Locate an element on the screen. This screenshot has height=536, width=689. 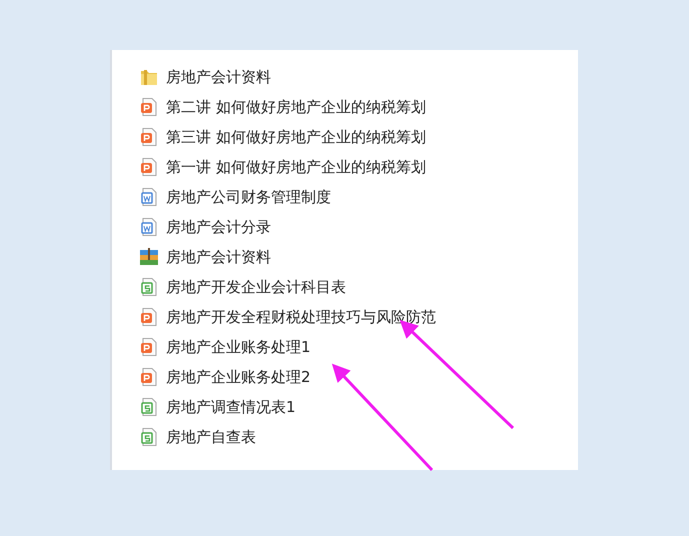
file-name: 第三讲 如何做好房地产企业的纳税筹划 is located at coordinates (296, 137).